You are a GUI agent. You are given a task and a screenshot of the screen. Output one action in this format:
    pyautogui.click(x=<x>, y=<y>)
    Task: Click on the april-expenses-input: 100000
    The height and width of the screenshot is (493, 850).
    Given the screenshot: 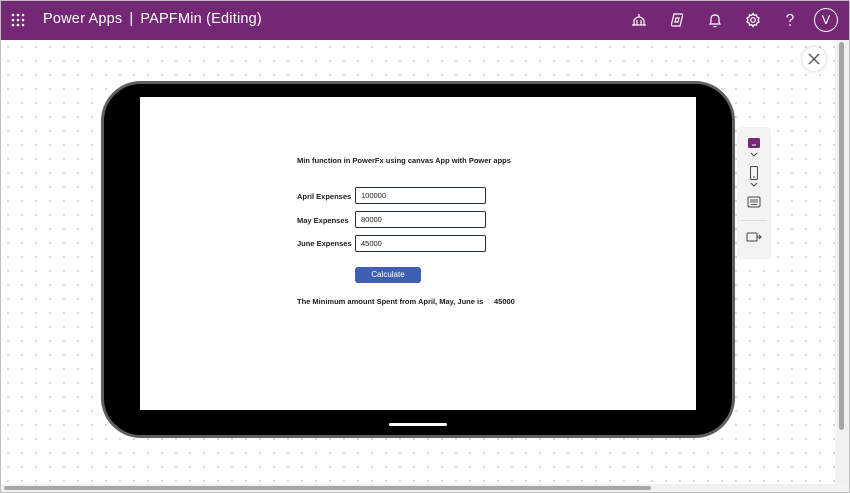 What is the action you would take?
    pyautogui.click(x=420, y=195)
    